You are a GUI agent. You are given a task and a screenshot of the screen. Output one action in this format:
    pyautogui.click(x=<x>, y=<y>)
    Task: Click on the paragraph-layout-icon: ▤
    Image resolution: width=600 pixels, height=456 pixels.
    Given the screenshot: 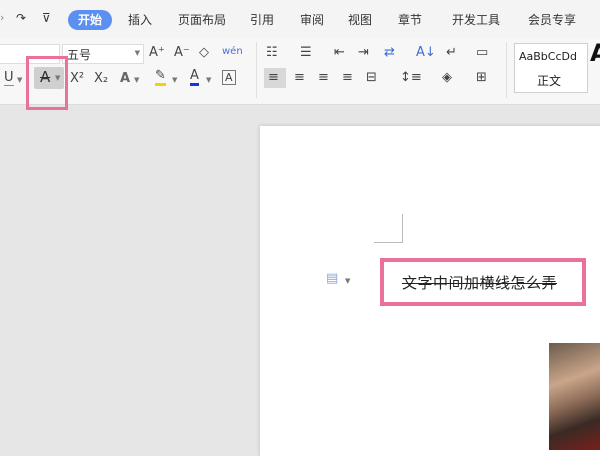 What is the action you would take?
    pyautogui.click(x=332, y=279)
    